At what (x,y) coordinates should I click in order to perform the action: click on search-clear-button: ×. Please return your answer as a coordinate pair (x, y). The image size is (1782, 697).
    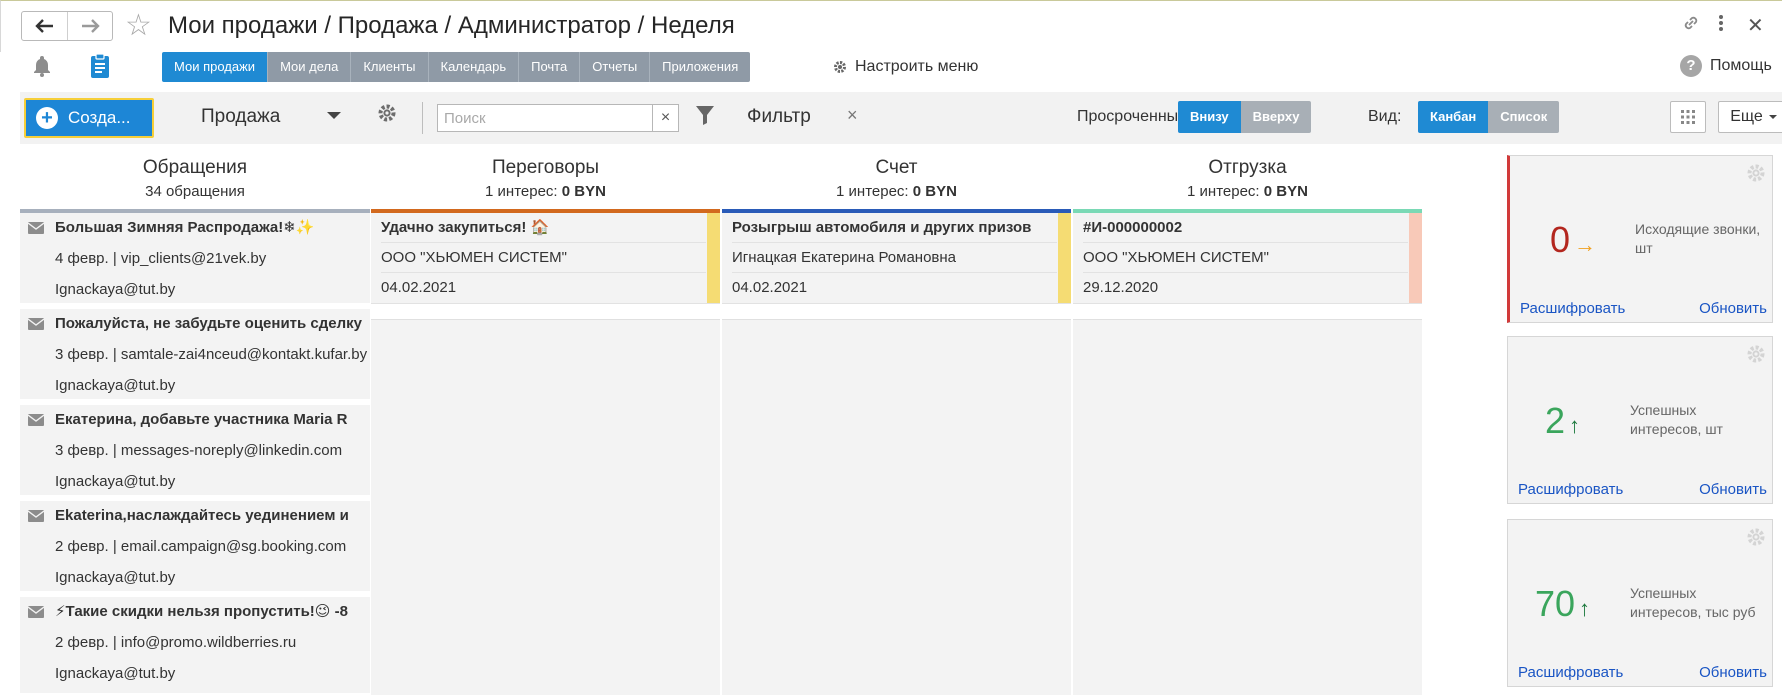
    Looking at the image, I should click on (666, 118).